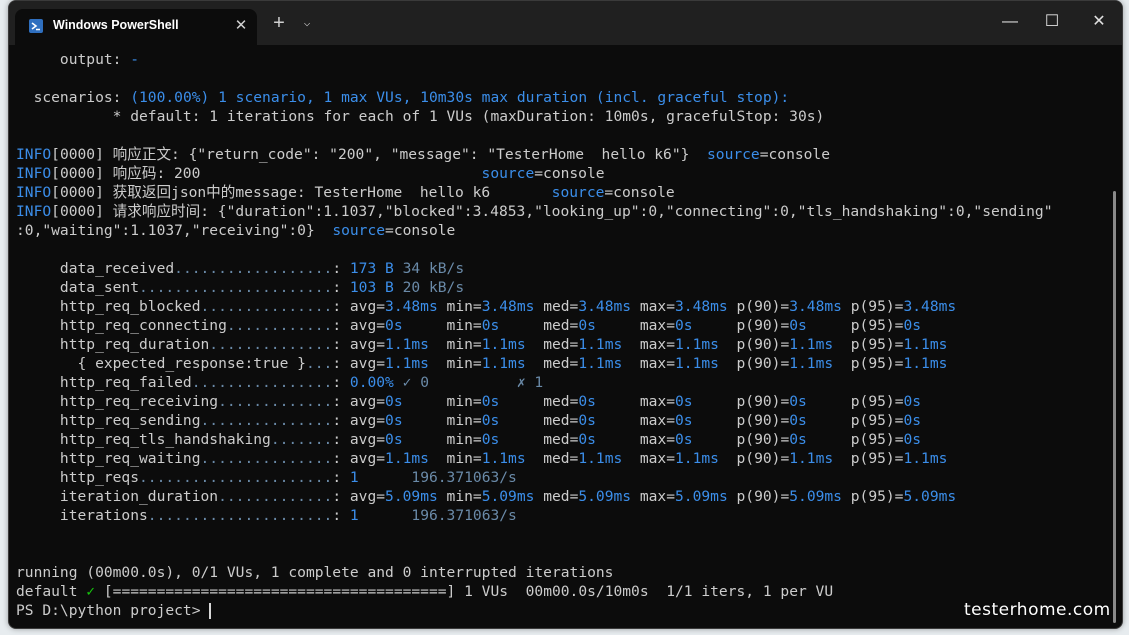 This screenshot has height=635, width=1129. Describe the element at coordinates (116, 25) in the screenshot. I see `tab-title: Windows PowerShell` at that location.